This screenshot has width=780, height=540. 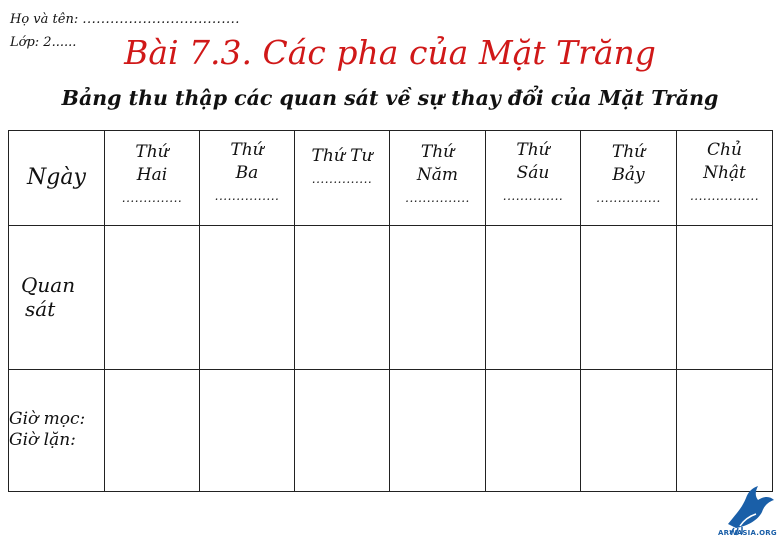 I want to click on rise-set-cell-saturday, so click(x=628, y=430).